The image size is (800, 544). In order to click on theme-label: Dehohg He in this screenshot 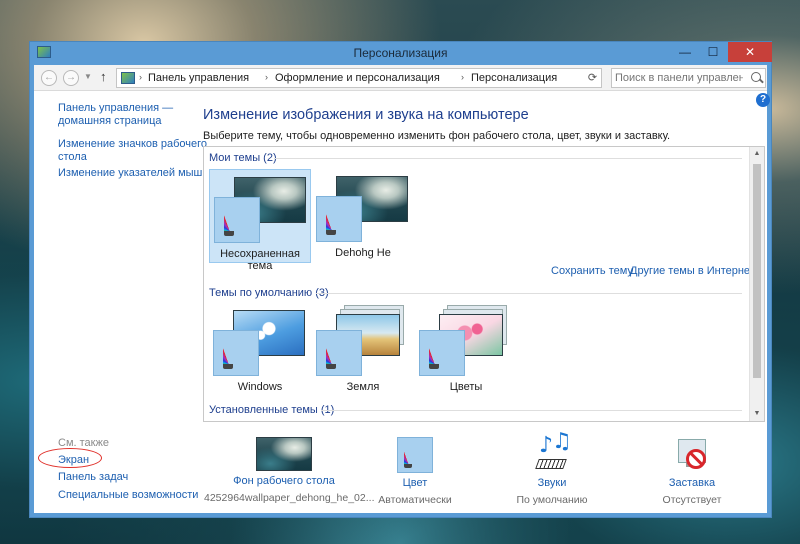, I will do `click(363, 253)`.